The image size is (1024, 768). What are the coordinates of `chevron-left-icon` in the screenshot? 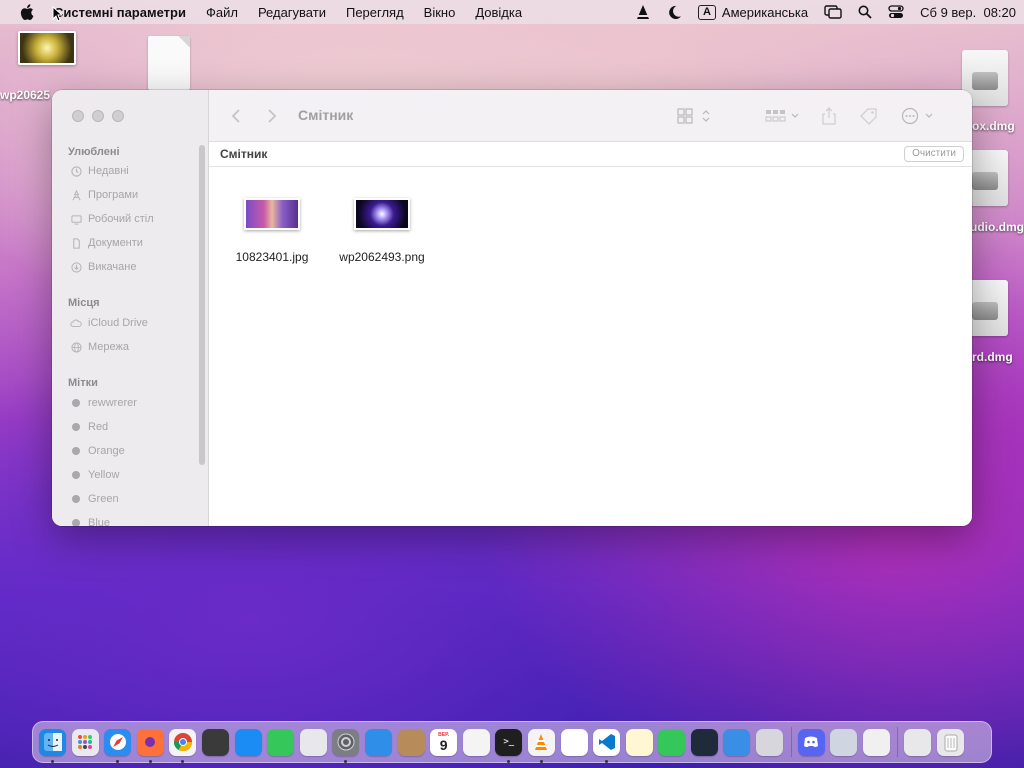 It's located at (235, 116).